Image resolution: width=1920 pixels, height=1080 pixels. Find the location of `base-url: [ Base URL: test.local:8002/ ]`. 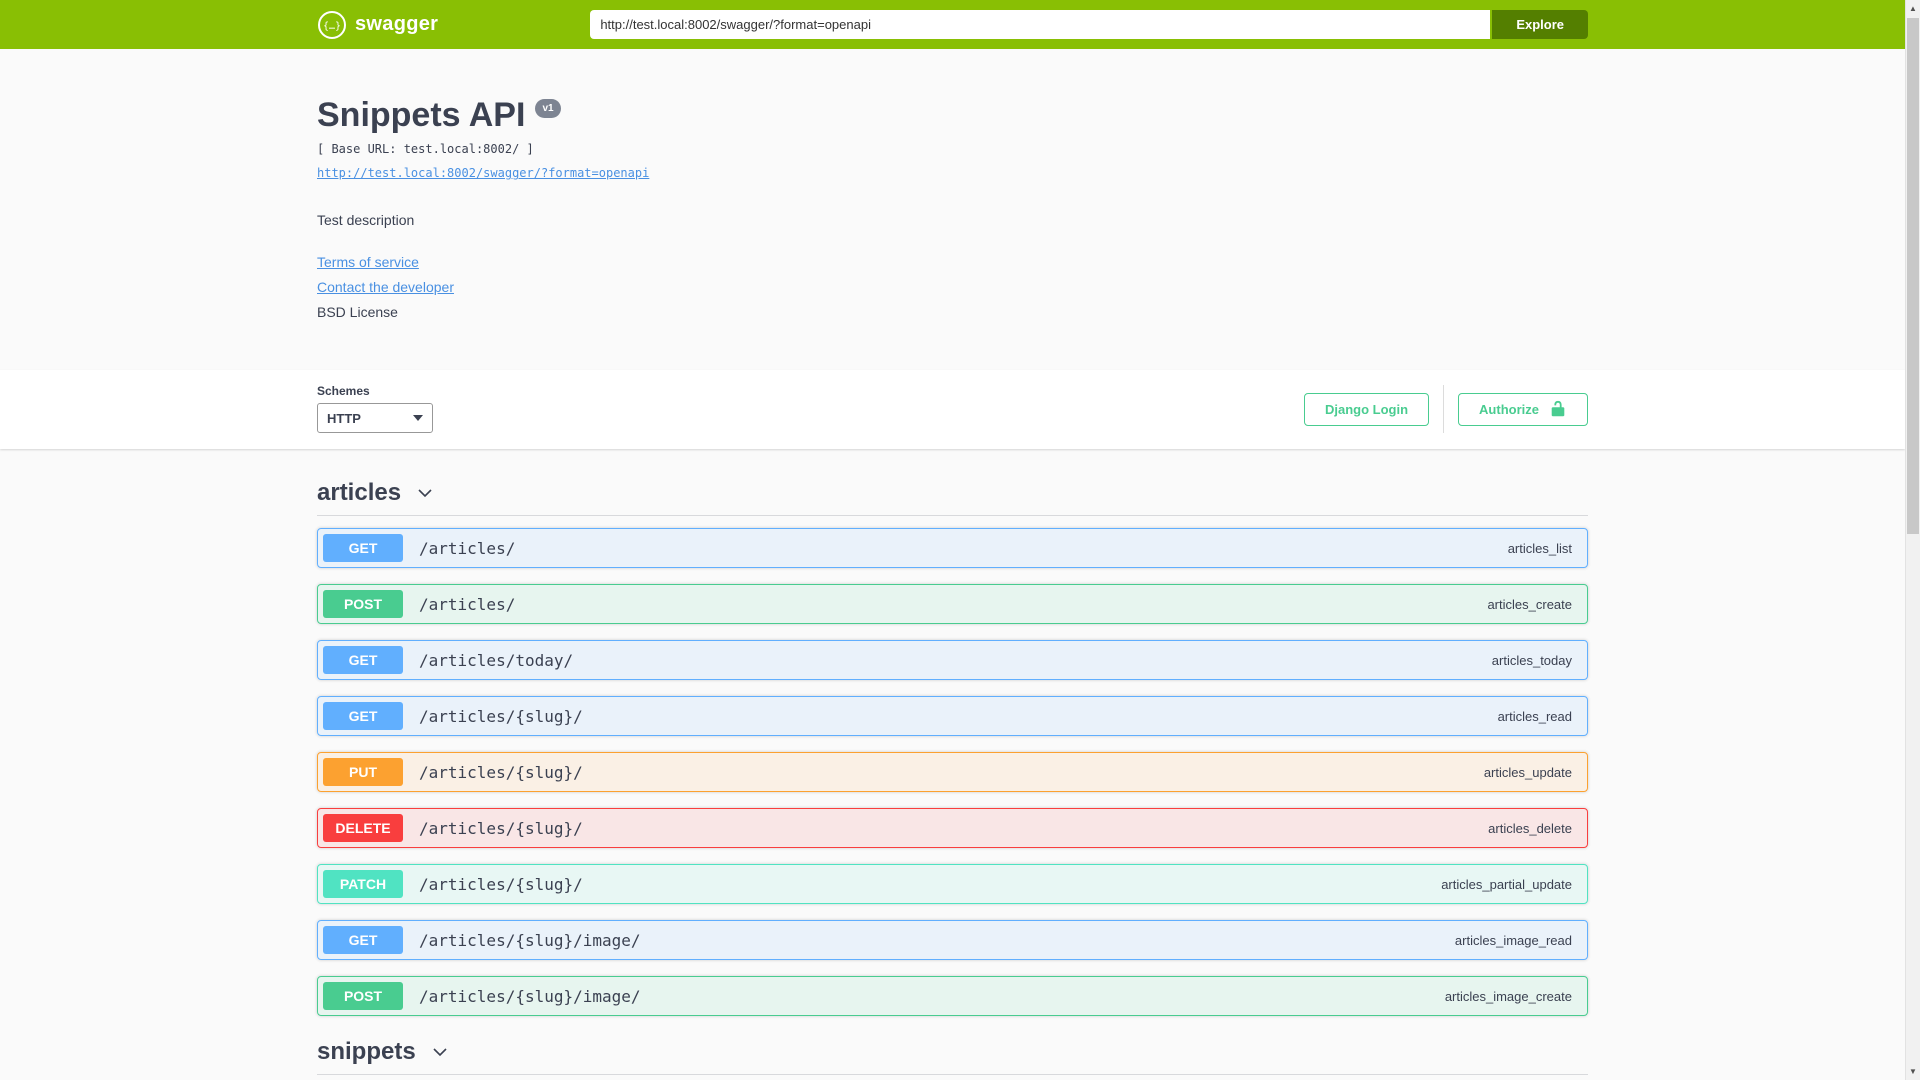

base-url: [ Base URL: test.local:8002/ ] is located at coordinates (425, 149).